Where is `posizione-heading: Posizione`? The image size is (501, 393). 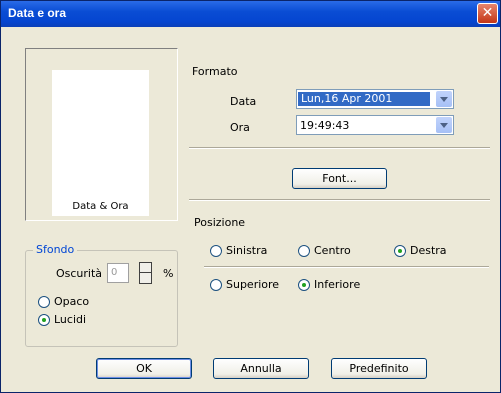 posizione-heading: Posizione is located at coordinates (220, 222).